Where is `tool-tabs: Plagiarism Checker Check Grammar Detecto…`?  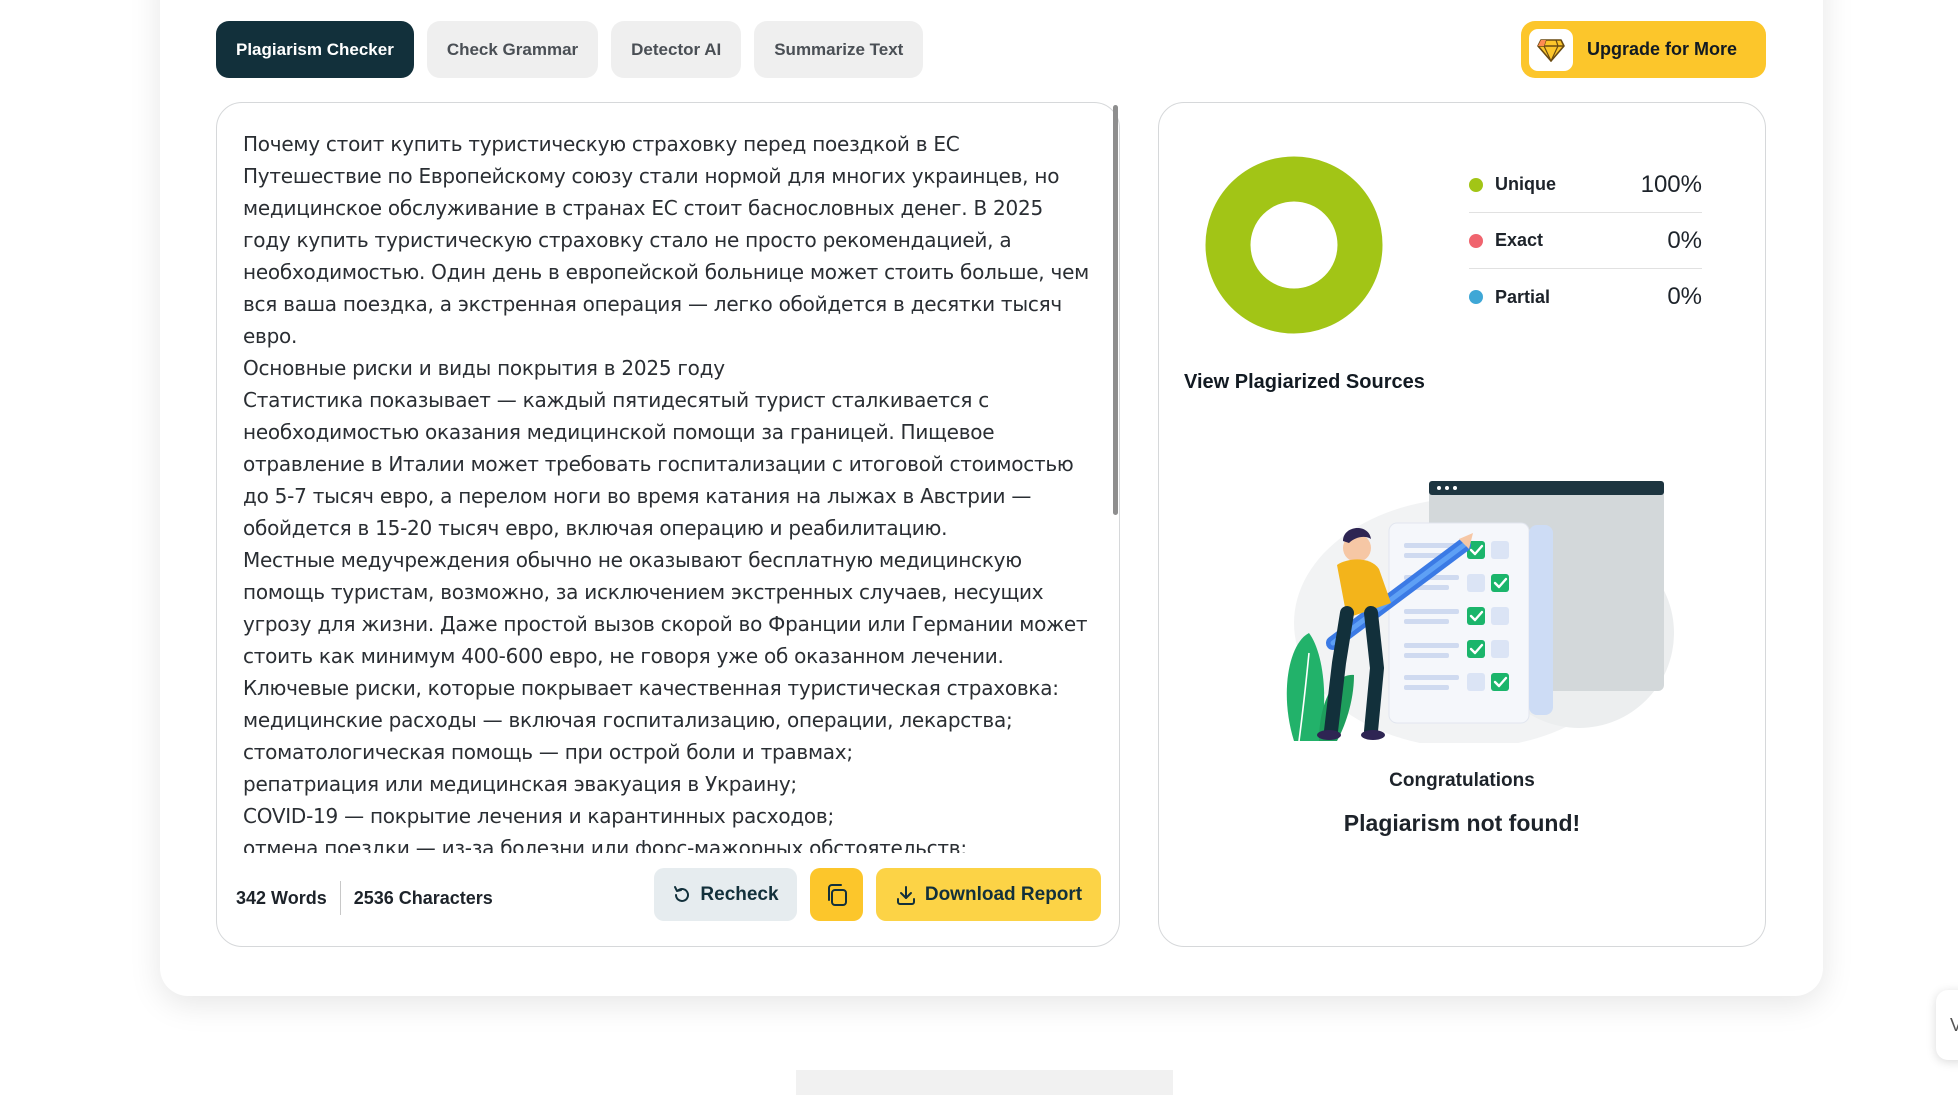 tool-tabs: Plagiarism Checker Check Grammar Detecto… is located at coordinates (570, 49).